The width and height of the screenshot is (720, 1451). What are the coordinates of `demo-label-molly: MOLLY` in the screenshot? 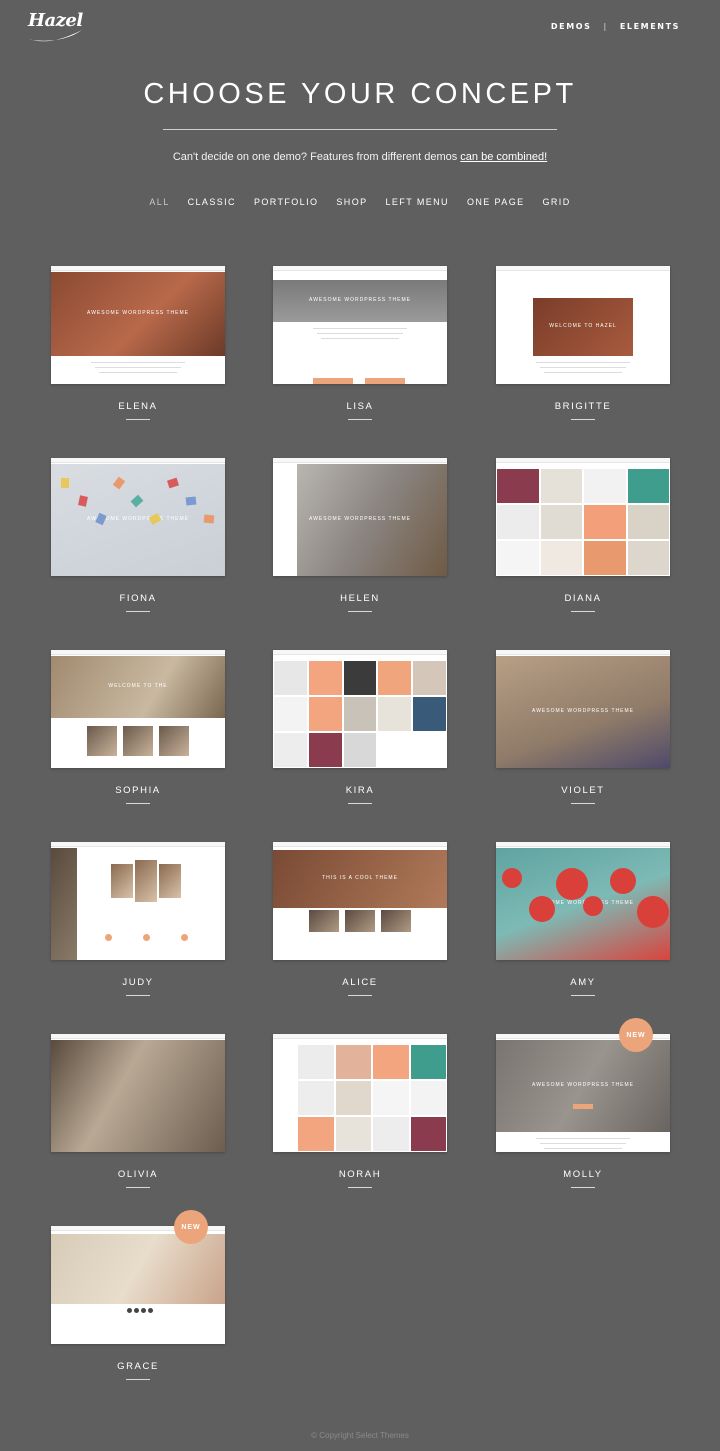 It's located at (583, 1174).